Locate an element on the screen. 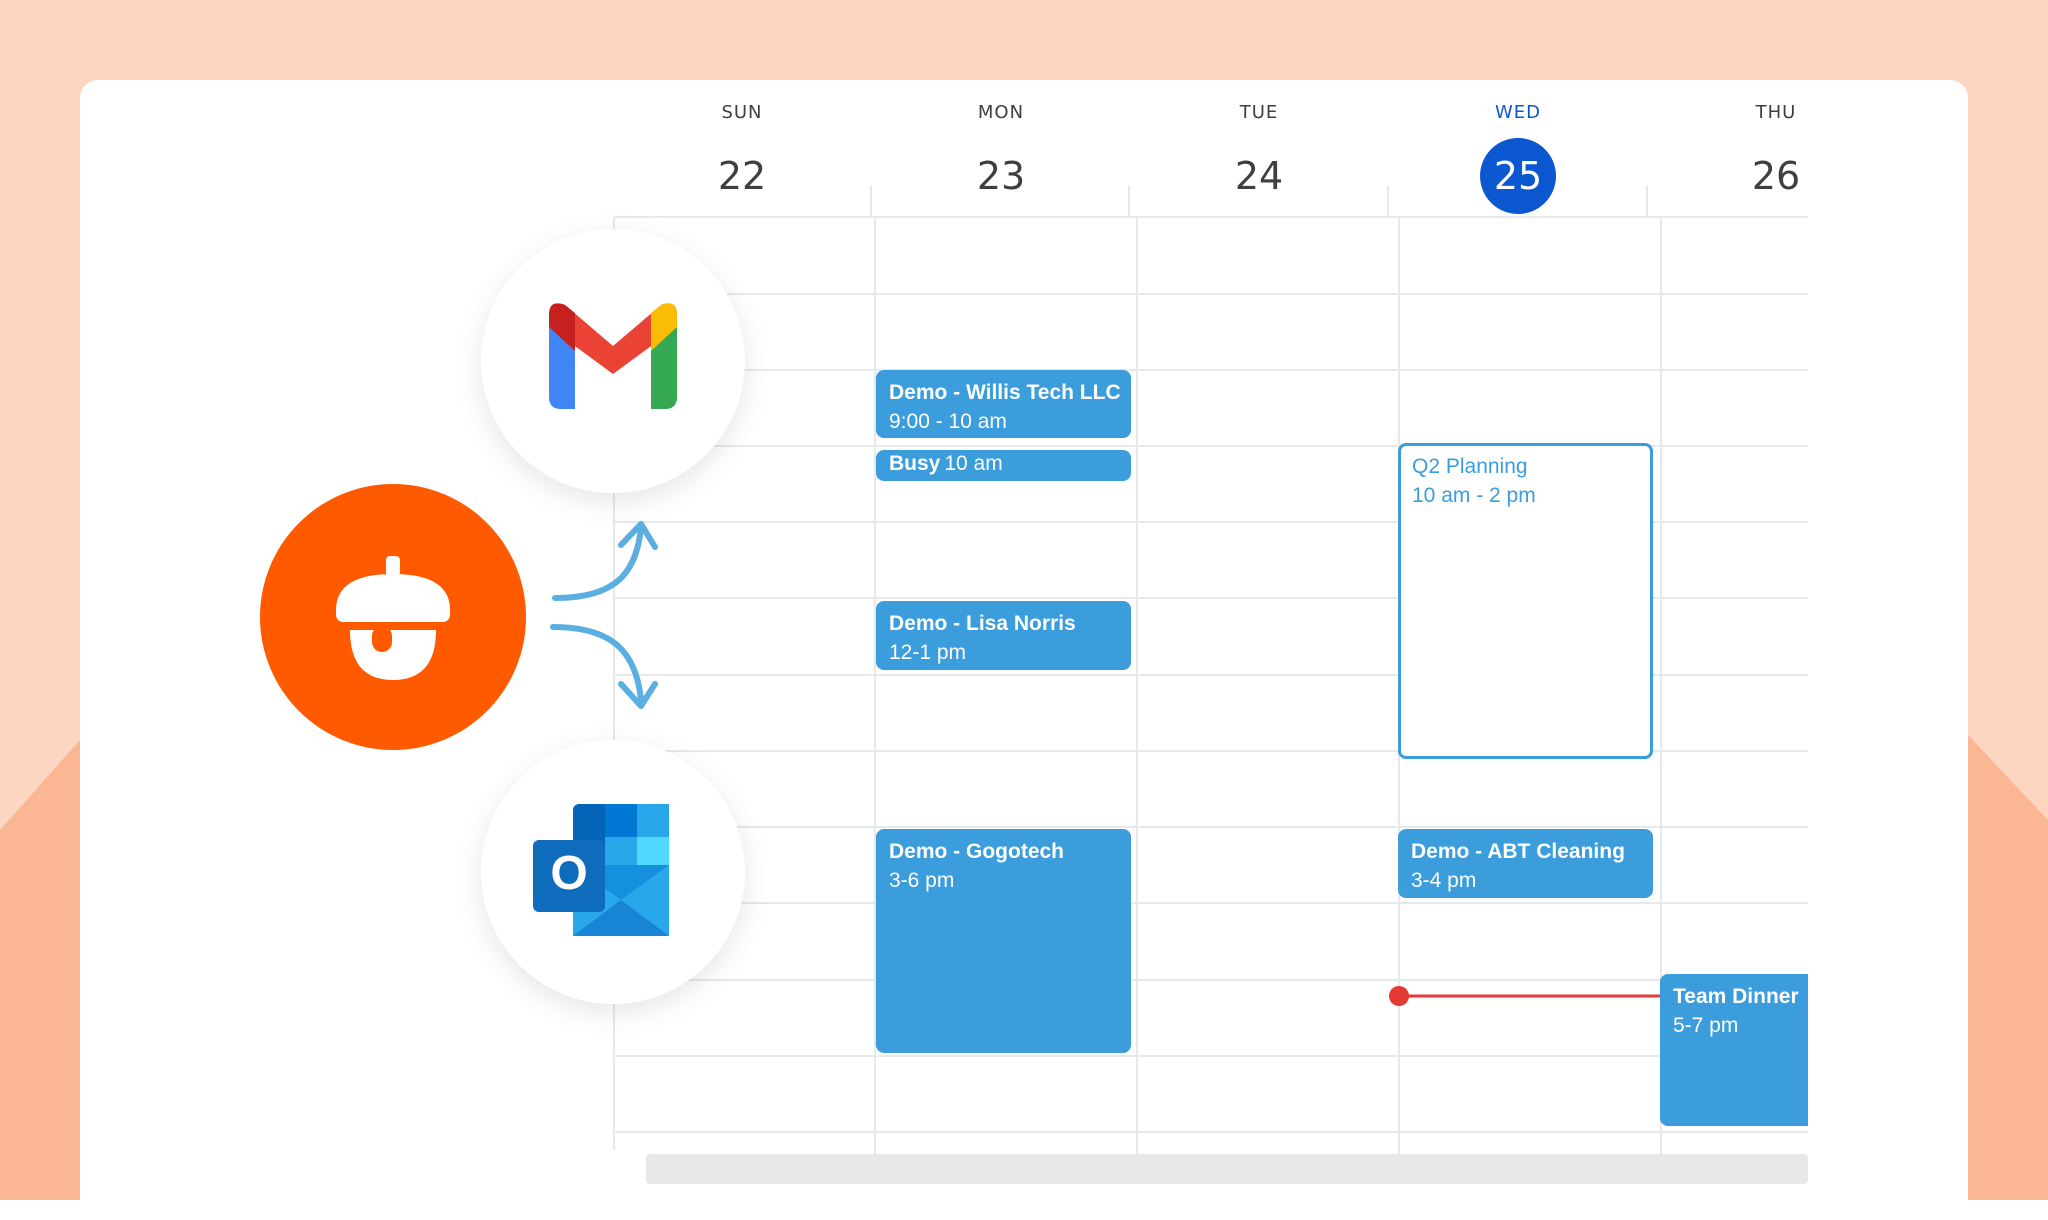 The image size is (2048, 1220). event-busy: Busy 10 am is located at coordinates (1003, 465).